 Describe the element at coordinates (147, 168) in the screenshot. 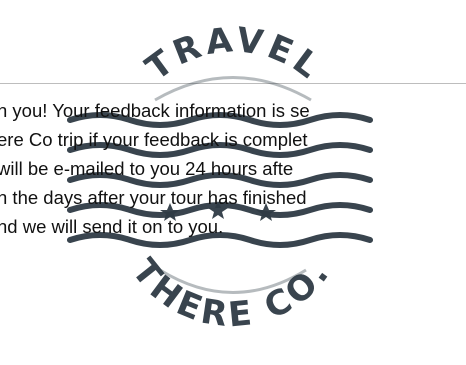

I see `text-line-3: will be e-mailed to you 24 hours afte` at that location.